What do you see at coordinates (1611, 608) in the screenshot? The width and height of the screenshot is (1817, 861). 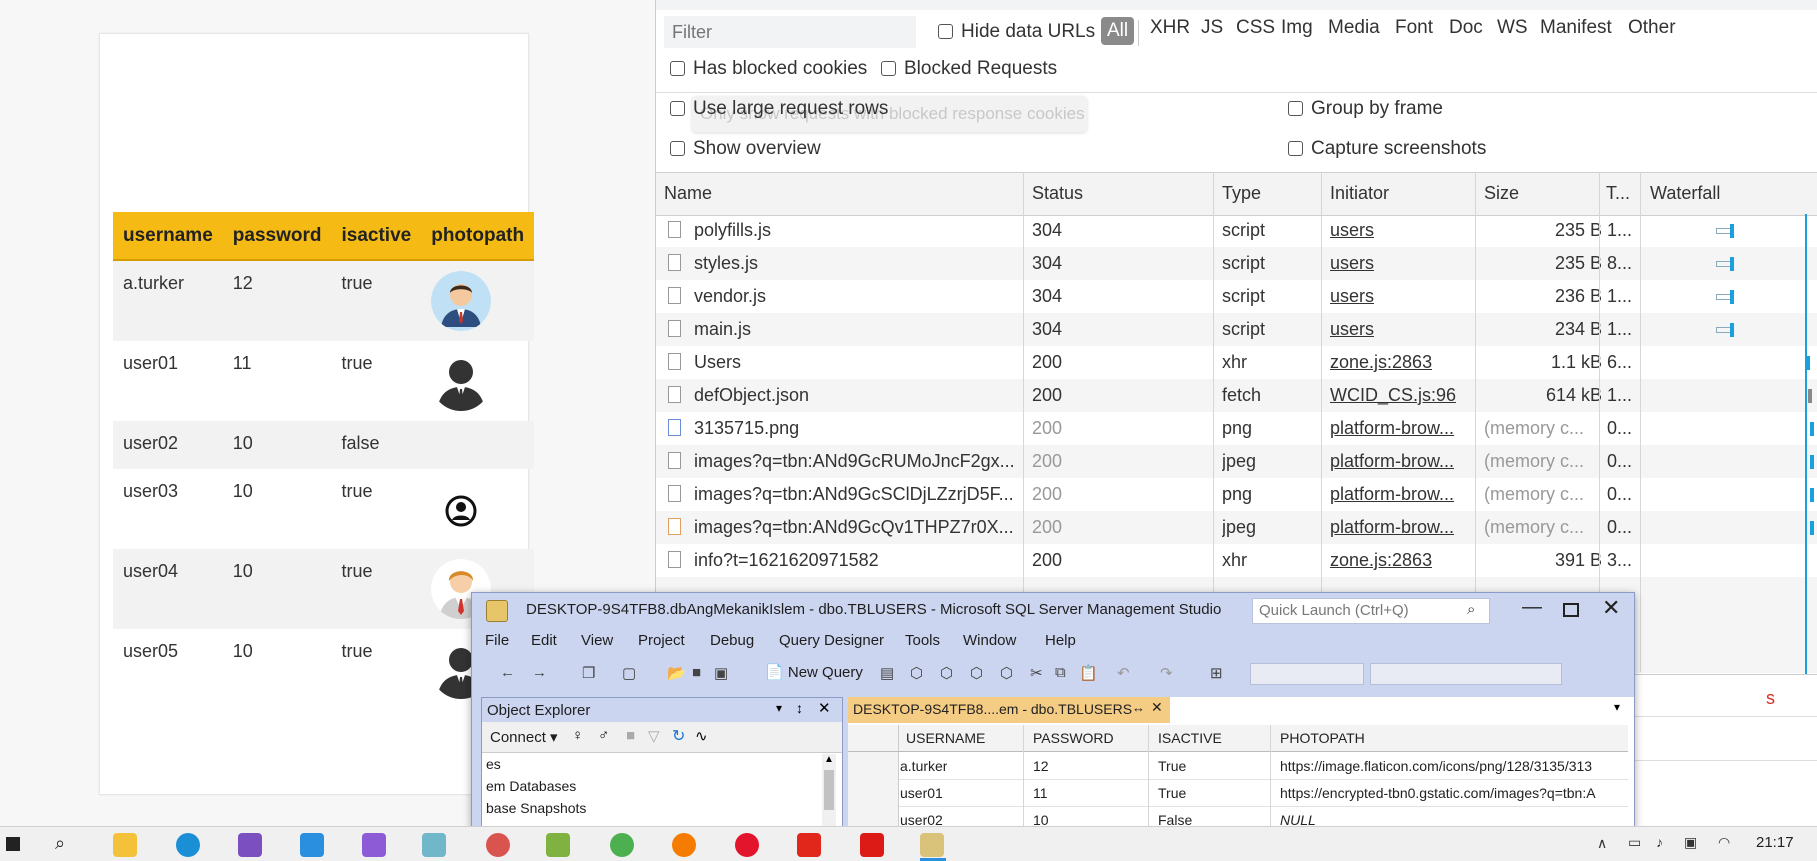 I see `close-button: ✕` at bounding box center [1611, 608].